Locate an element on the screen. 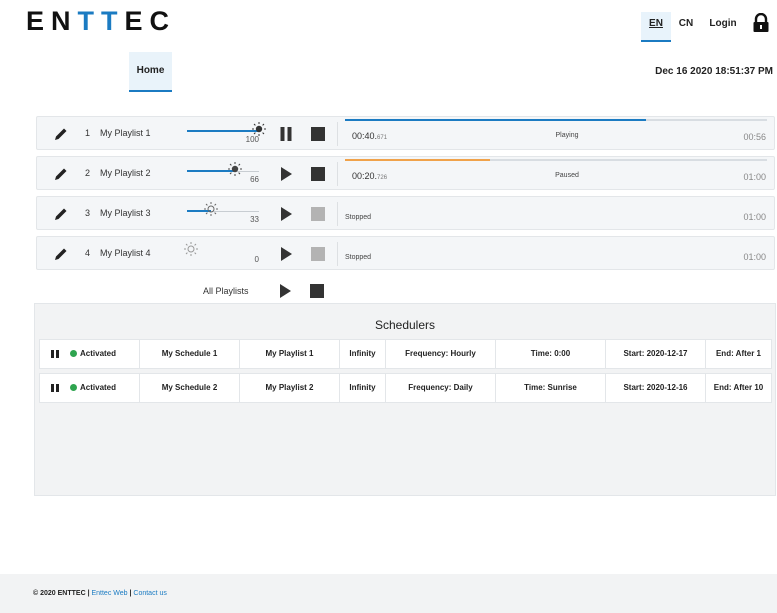  schedule-playlist: My Playlist 2 is located at coordinates (290, 388).